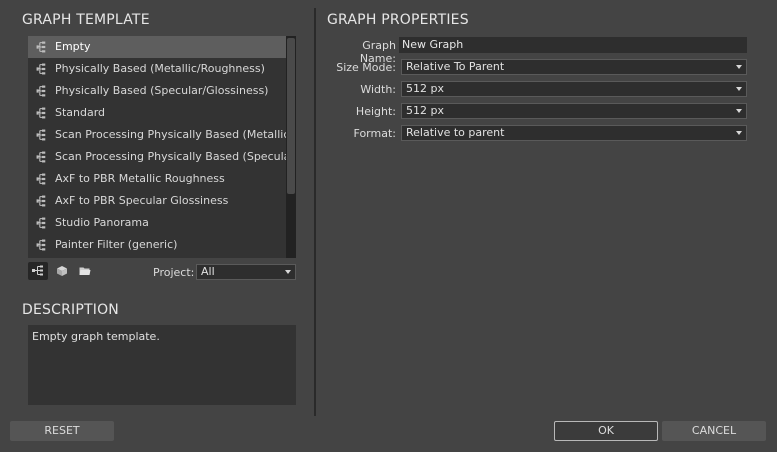  I want to click on folder-templates-button, so click(85, 271).